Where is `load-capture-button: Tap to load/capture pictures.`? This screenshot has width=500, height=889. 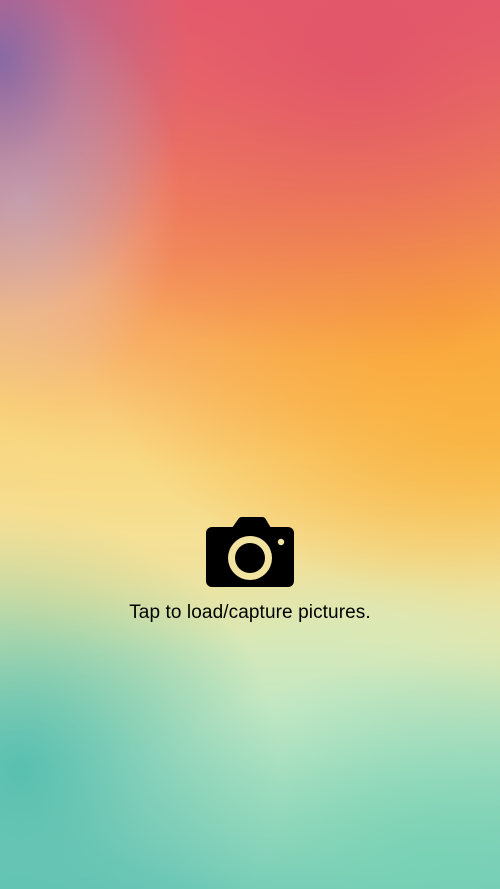
load-capture-button: Tap to load/capture pictures. is located at coordinates (250, 570).